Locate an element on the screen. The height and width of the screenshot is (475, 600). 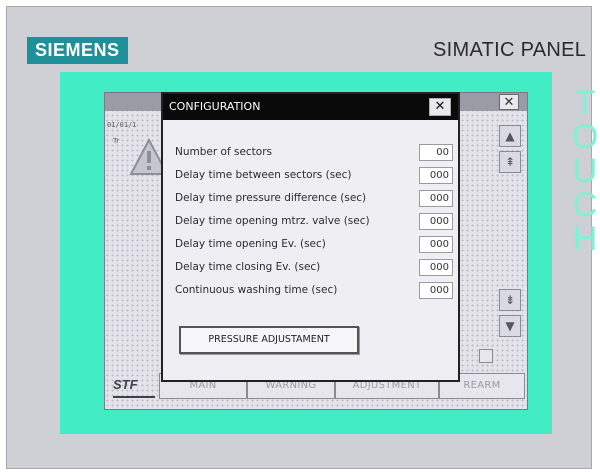
config-row: Delay time closing Ev. (sec) 000 is located at coordinates (315, 268).